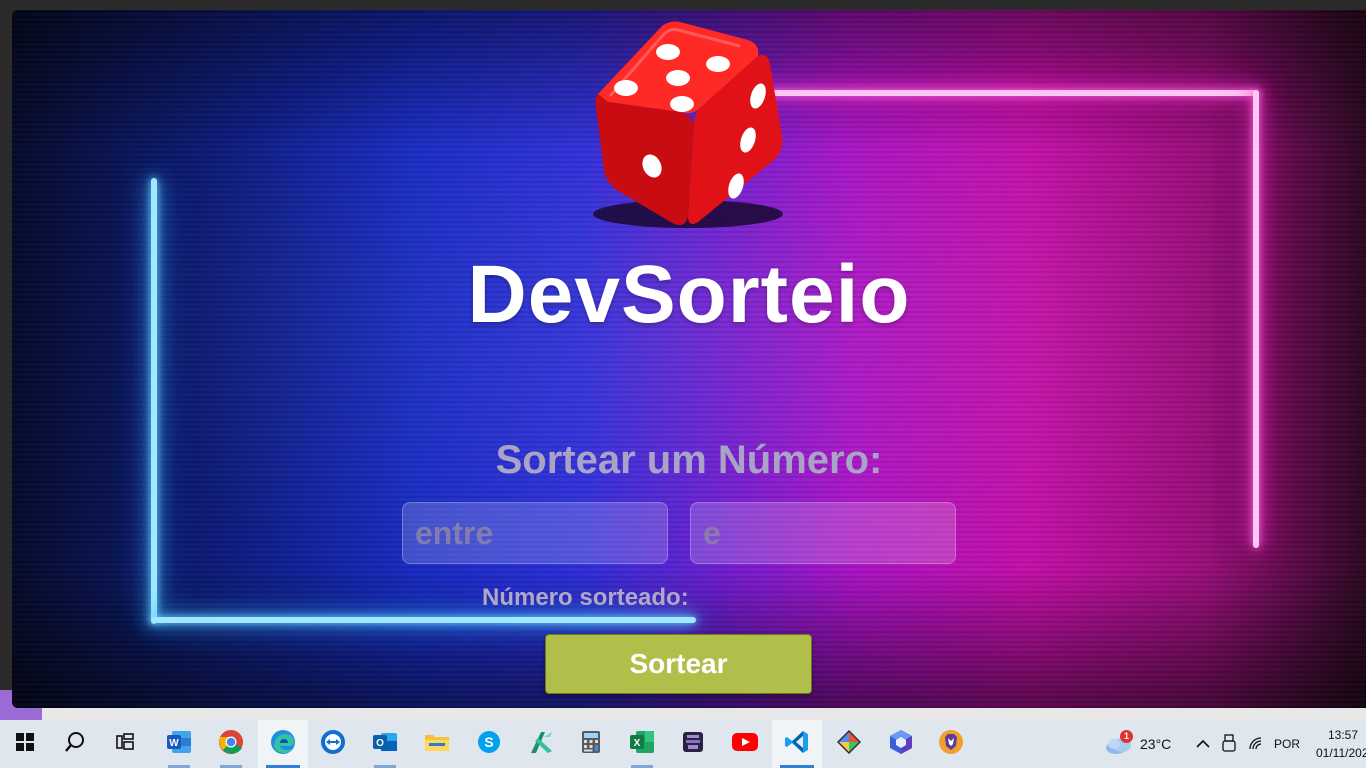 The height and width of the screenshot is (768, 1366). I want to click on svg-text: W, so click(174, 743).